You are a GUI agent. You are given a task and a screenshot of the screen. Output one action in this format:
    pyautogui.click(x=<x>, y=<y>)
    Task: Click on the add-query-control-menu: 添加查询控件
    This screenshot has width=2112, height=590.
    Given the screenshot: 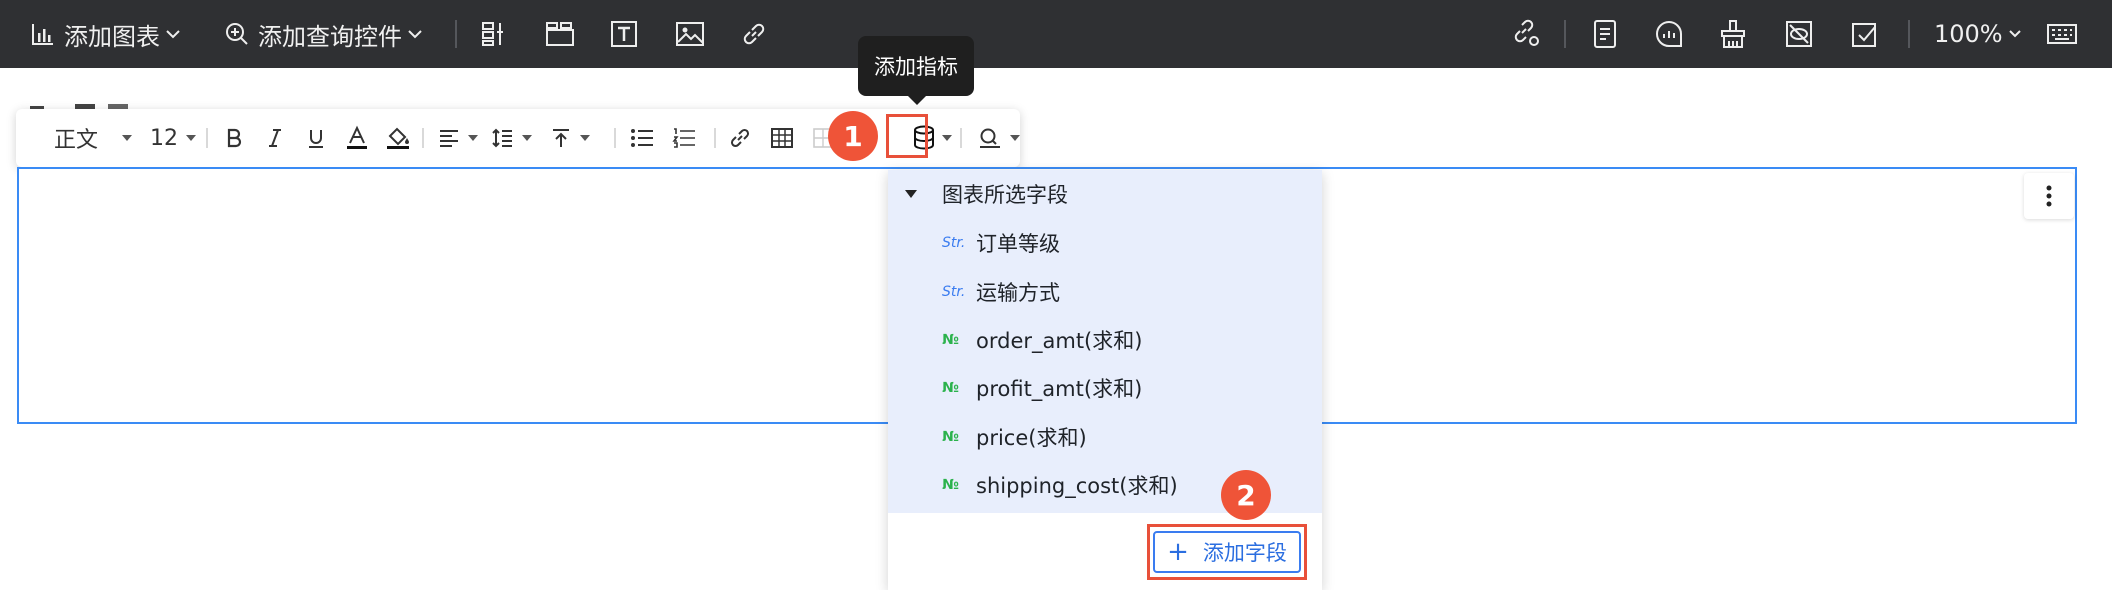 What is the action you would take?
    pyautogui.click(x=324, y=34)
    